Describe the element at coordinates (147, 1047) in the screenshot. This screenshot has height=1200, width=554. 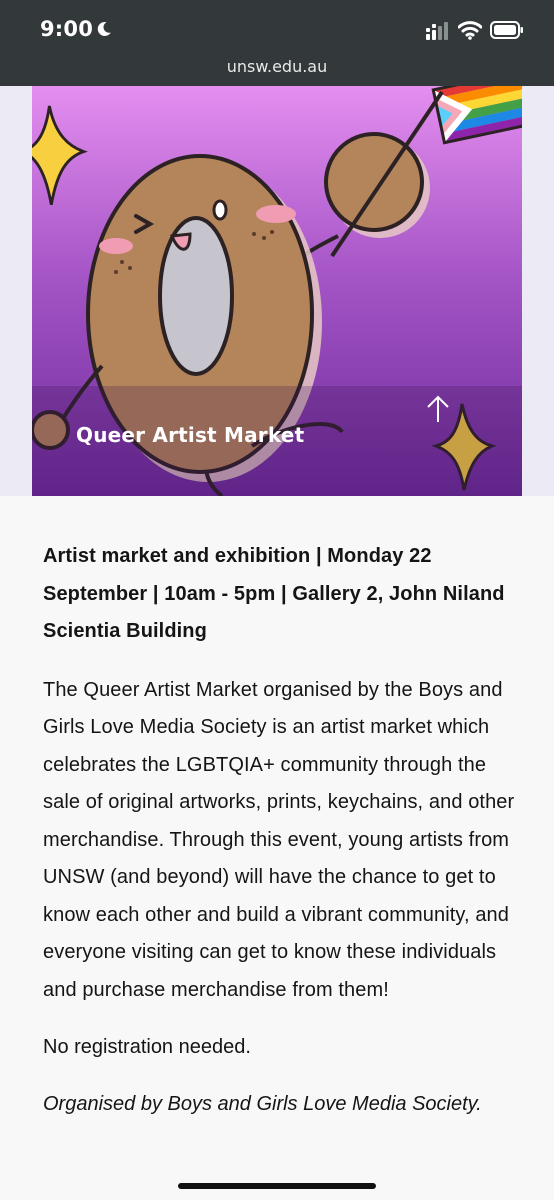
I see `registration-note: No registration needed.` at that location.